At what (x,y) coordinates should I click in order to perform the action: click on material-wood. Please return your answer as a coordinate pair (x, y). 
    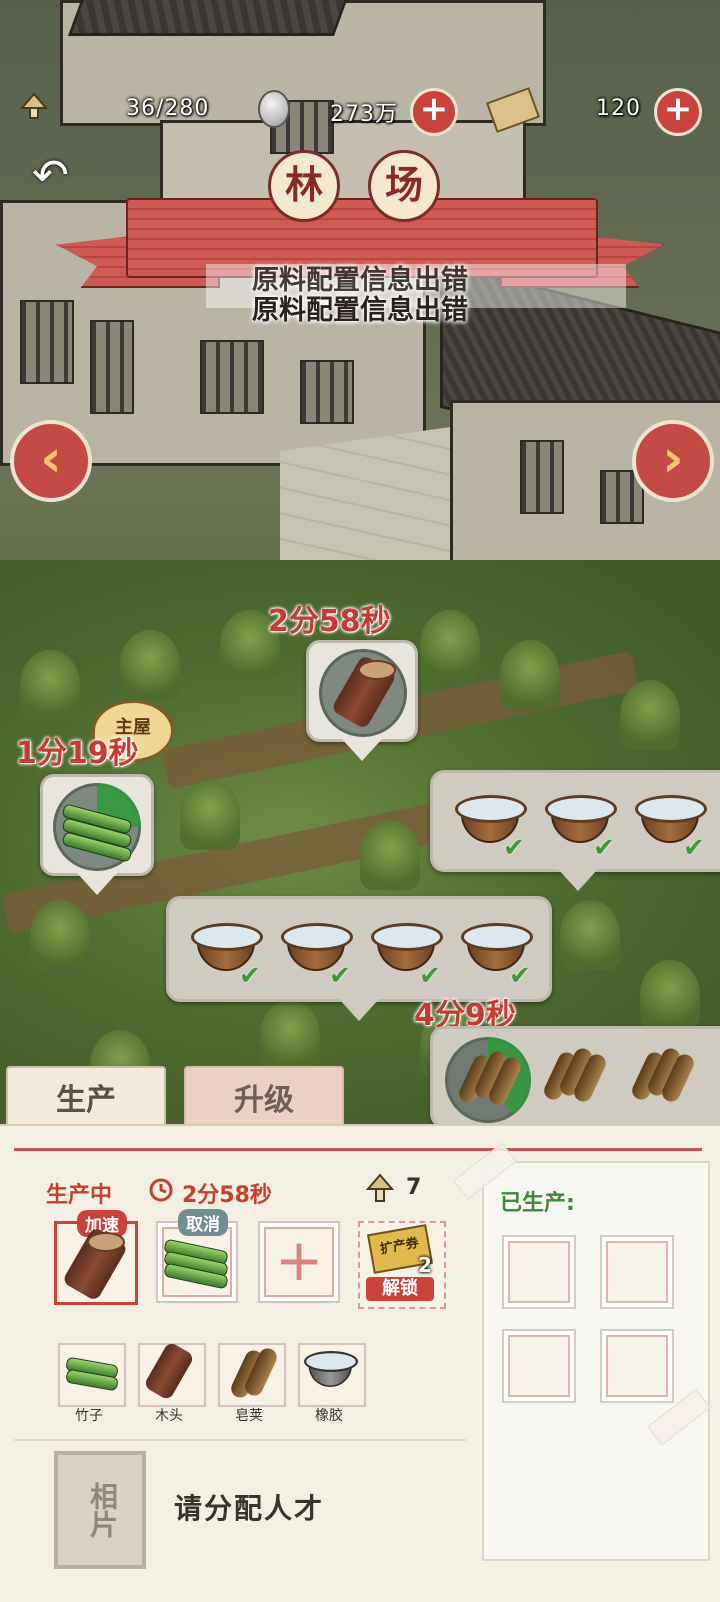
    Looking at the image, I should click on (172, 1373).